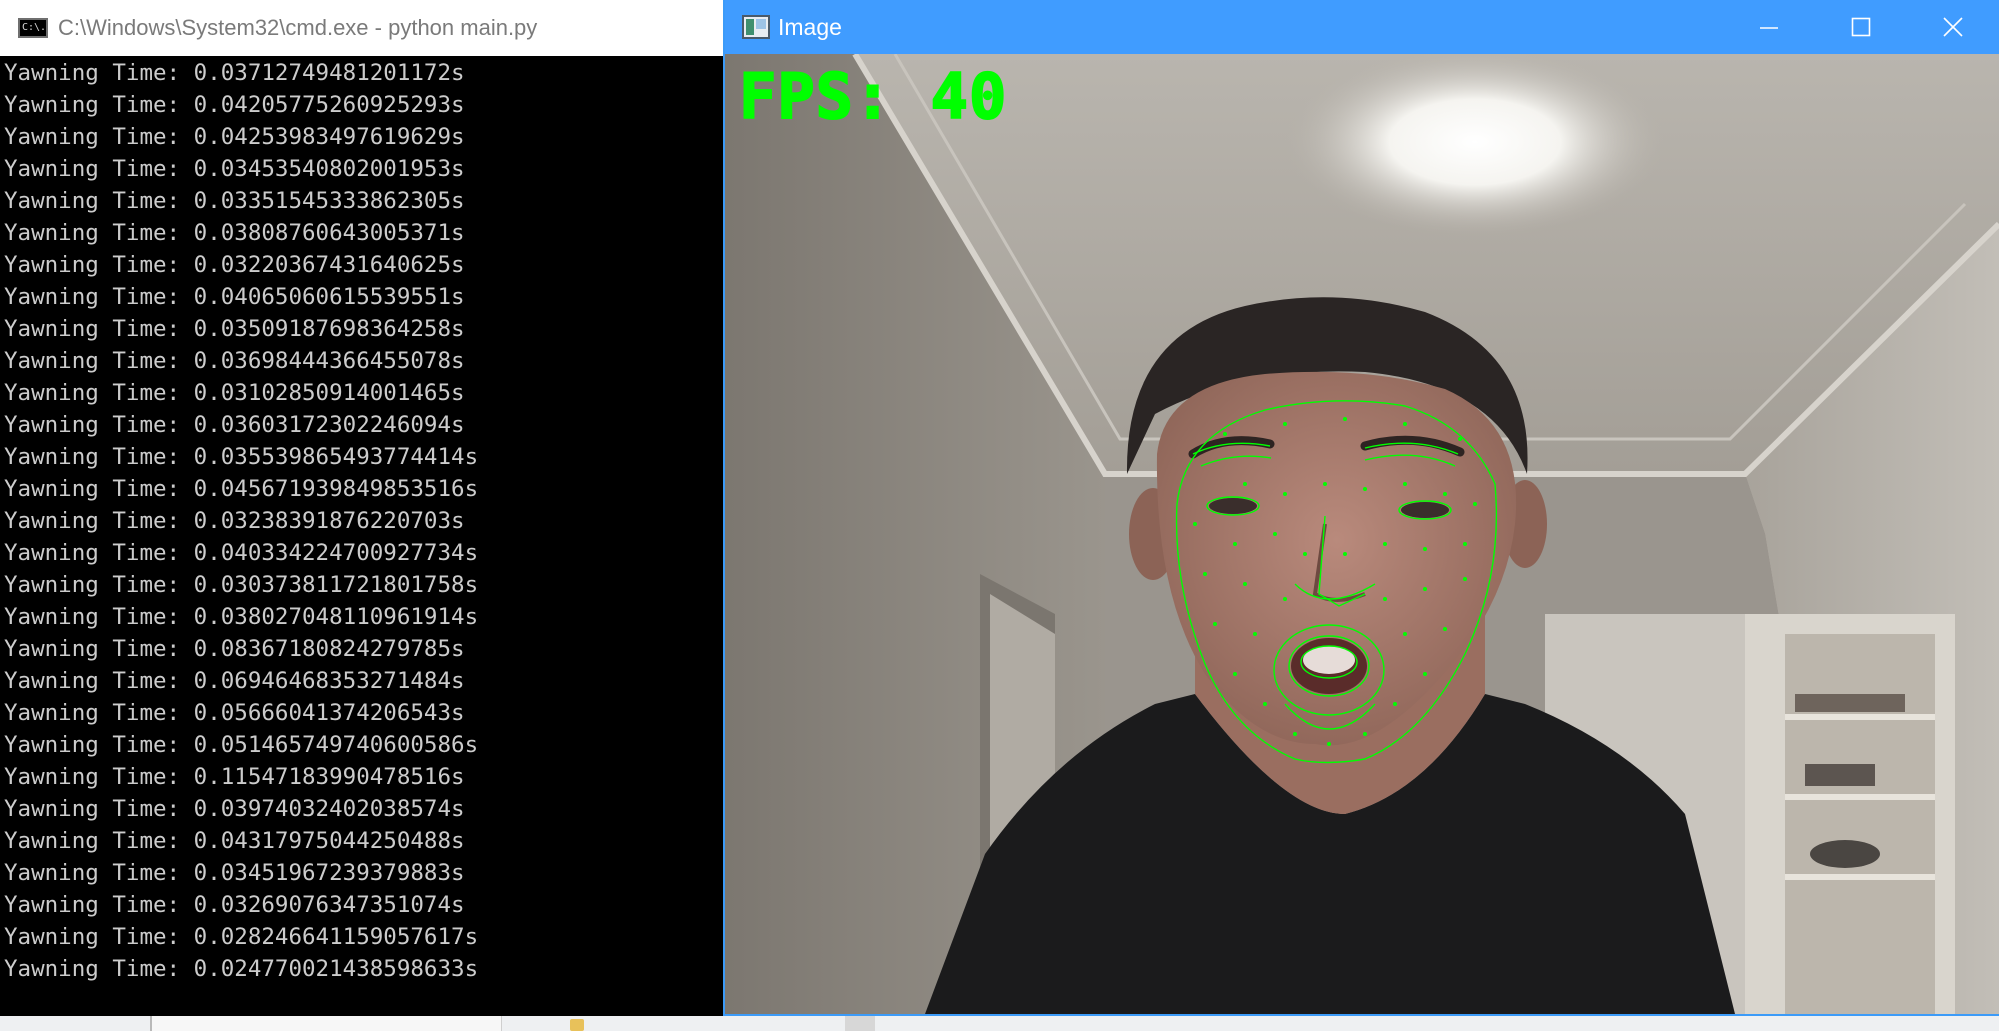  What do you see at coordinates (241, 489) in the screenshot?
I see `console-line: Yawning Time: 0.045671939849853516s` at bounding box center [241, 489].